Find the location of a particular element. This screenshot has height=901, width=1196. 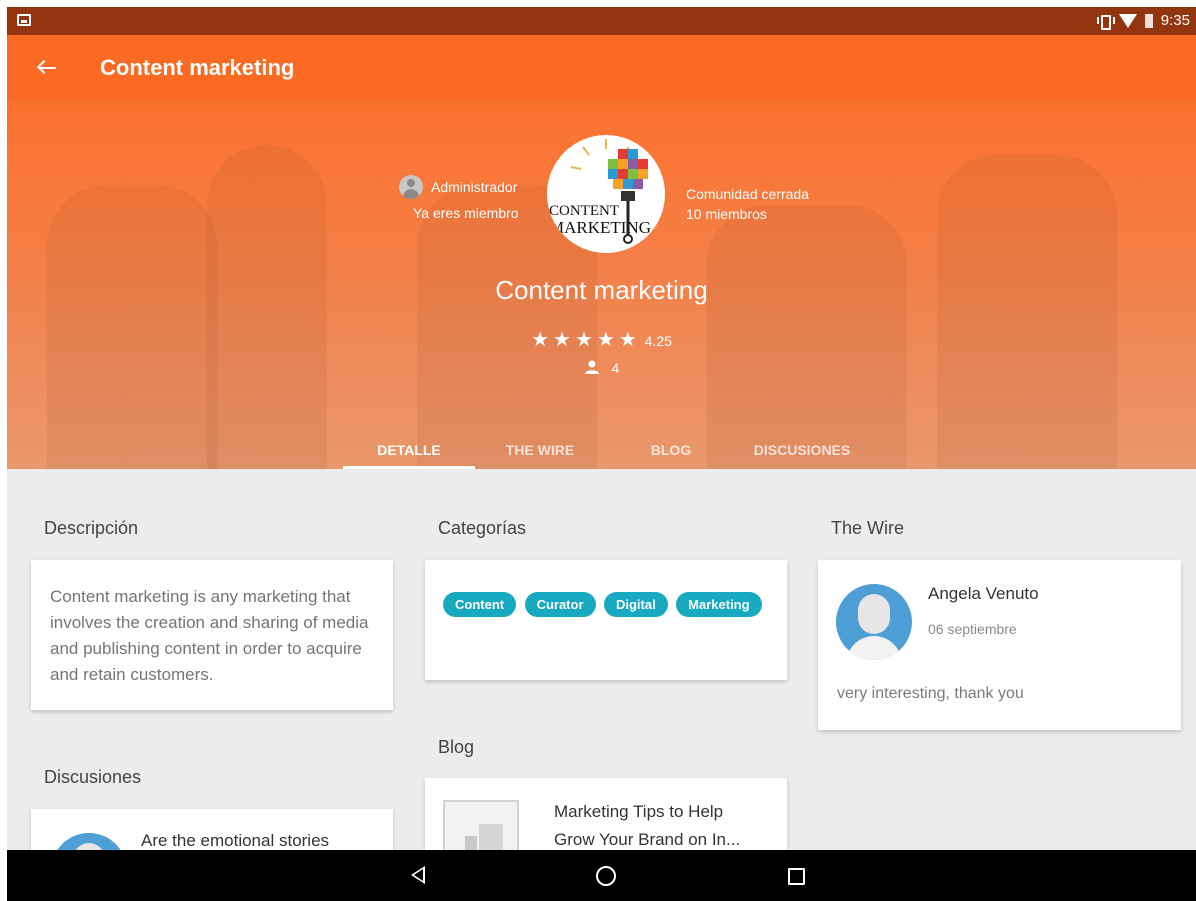

group-logo: CONTENT MARKETING is located at coordinates (606, 194).